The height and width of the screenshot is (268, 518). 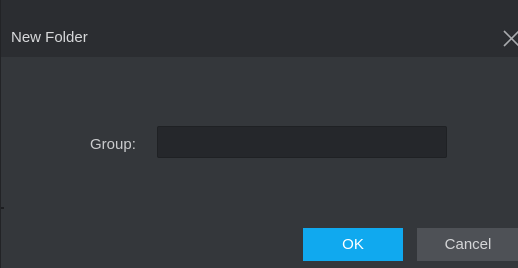 What do you see at coordinates (467, 244) in the screenshot?
I see `cancel-button: Cancel` at bounding box center [467, 244].